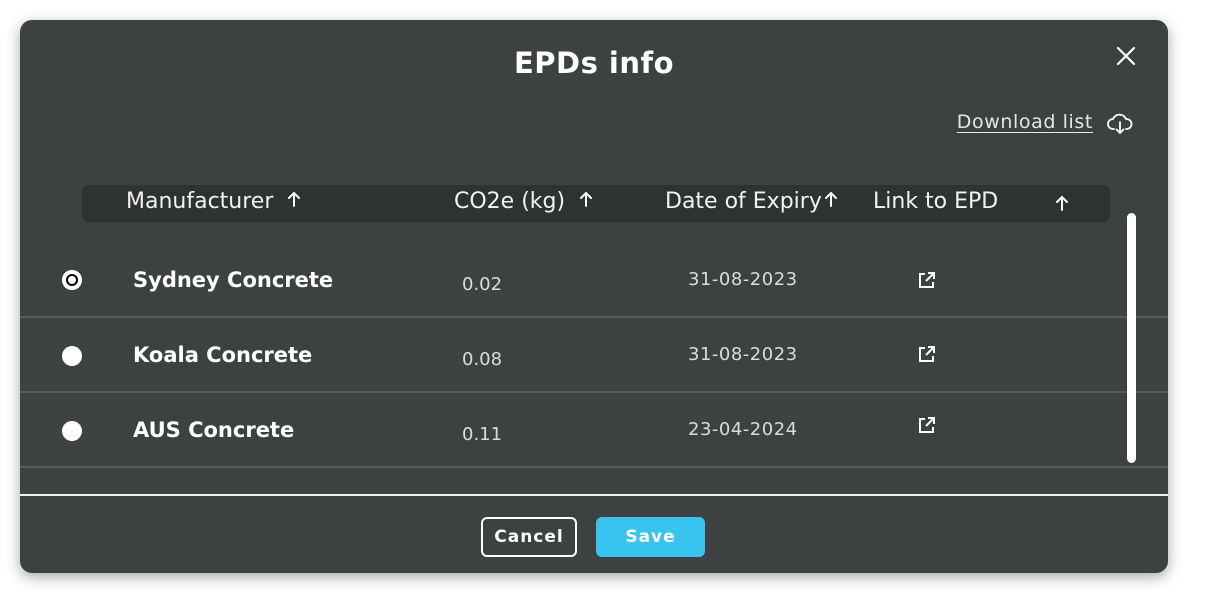  What do you see at coordinates (482, 284) in the screenshot?
I see `co2e-value: 0.02` at bounding box center [482, 284].